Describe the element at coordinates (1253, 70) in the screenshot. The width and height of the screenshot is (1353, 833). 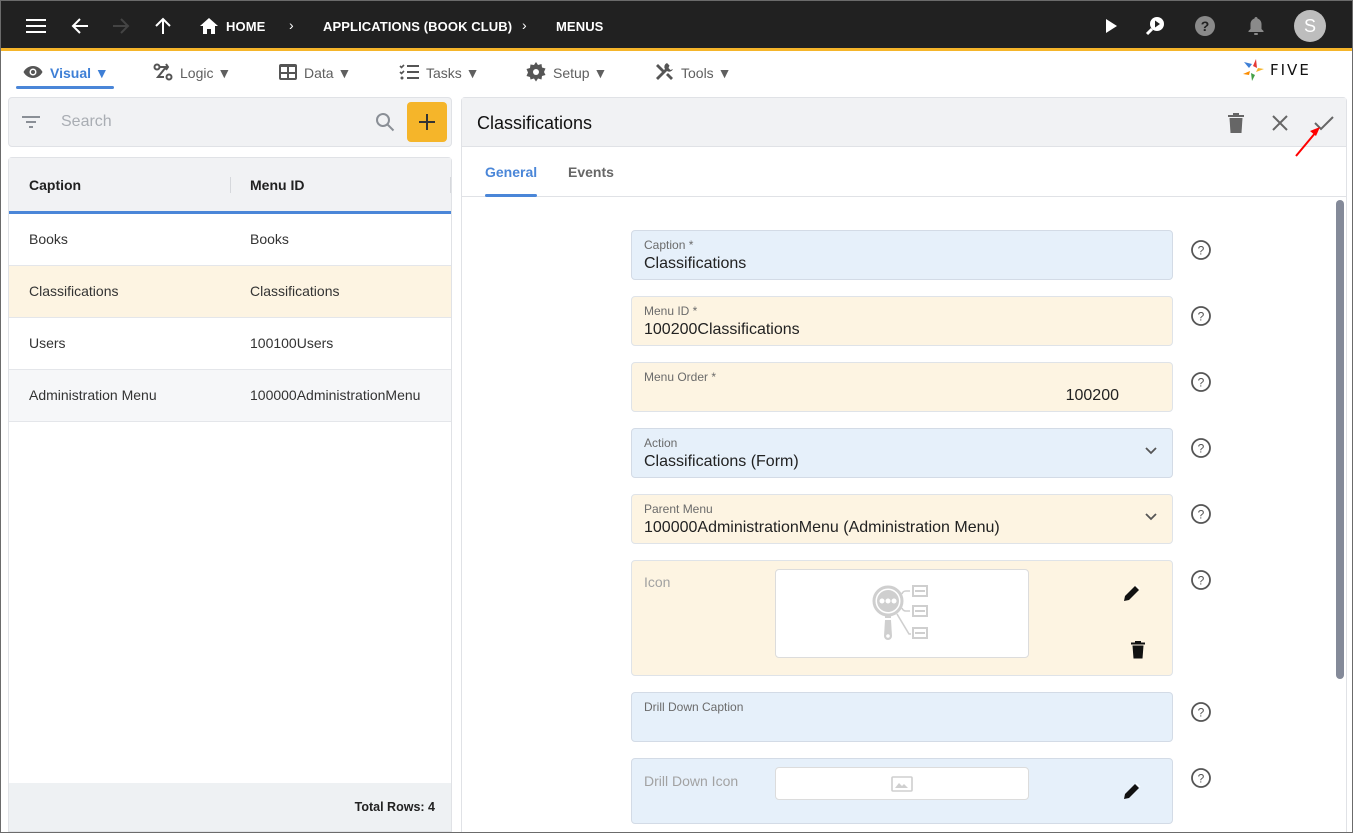
I see `five-logo-icon` at that location.